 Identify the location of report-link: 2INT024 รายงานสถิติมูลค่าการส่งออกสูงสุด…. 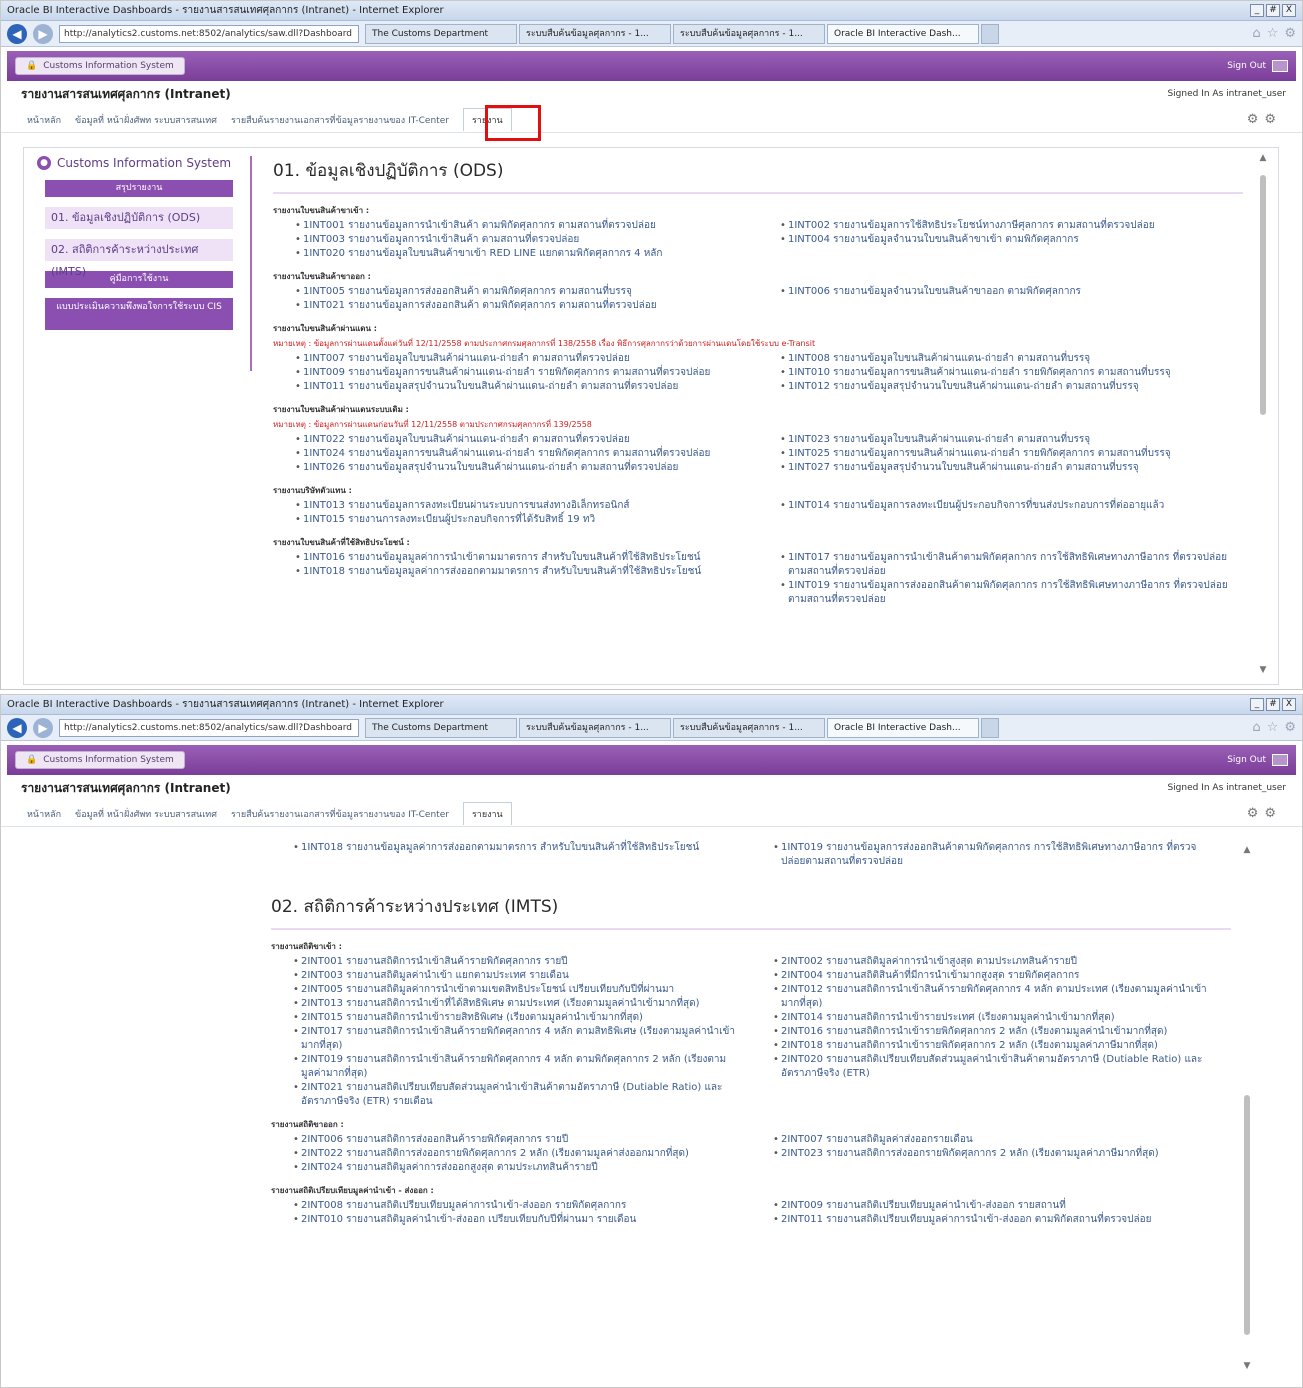
(505, 1168).